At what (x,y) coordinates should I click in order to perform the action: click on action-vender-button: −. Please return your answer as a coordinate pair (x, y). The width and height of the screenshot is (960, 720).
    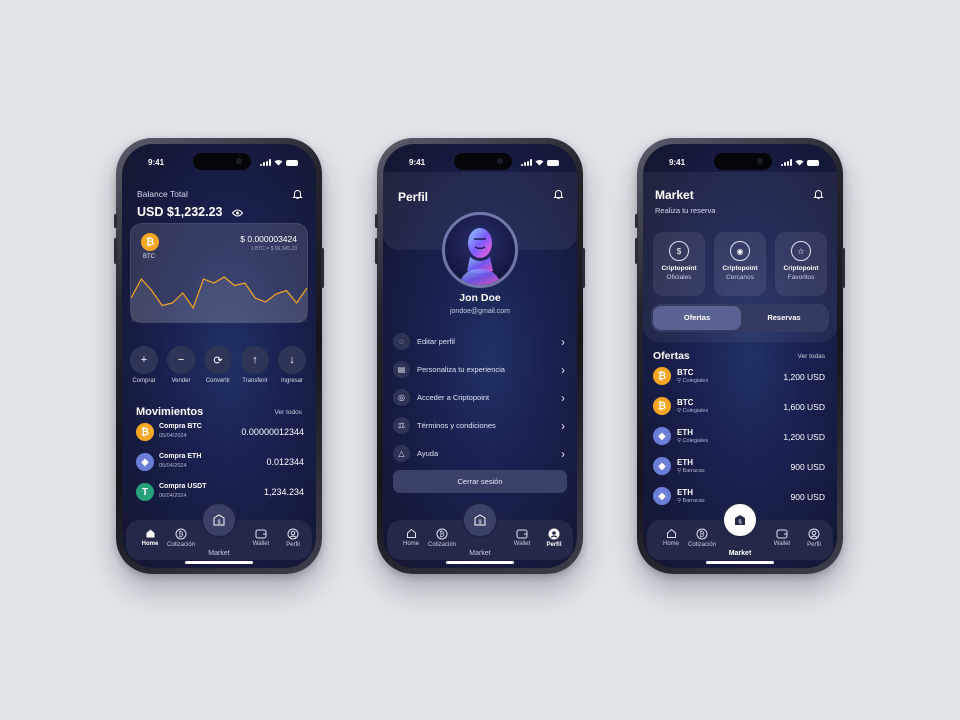
    Looking at the image, I should click on (181, 360).